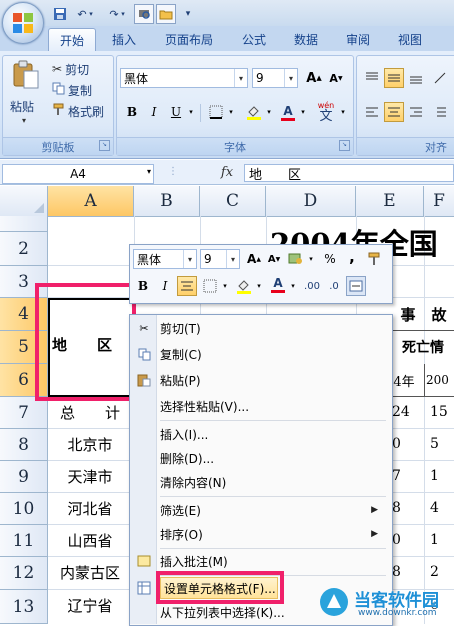 The image size is (454, 626). What do you see at coordinates (24, 120) in the screenshot?
I see `paste-dropdown-icon: ▾` at bounding box center [24, 120].